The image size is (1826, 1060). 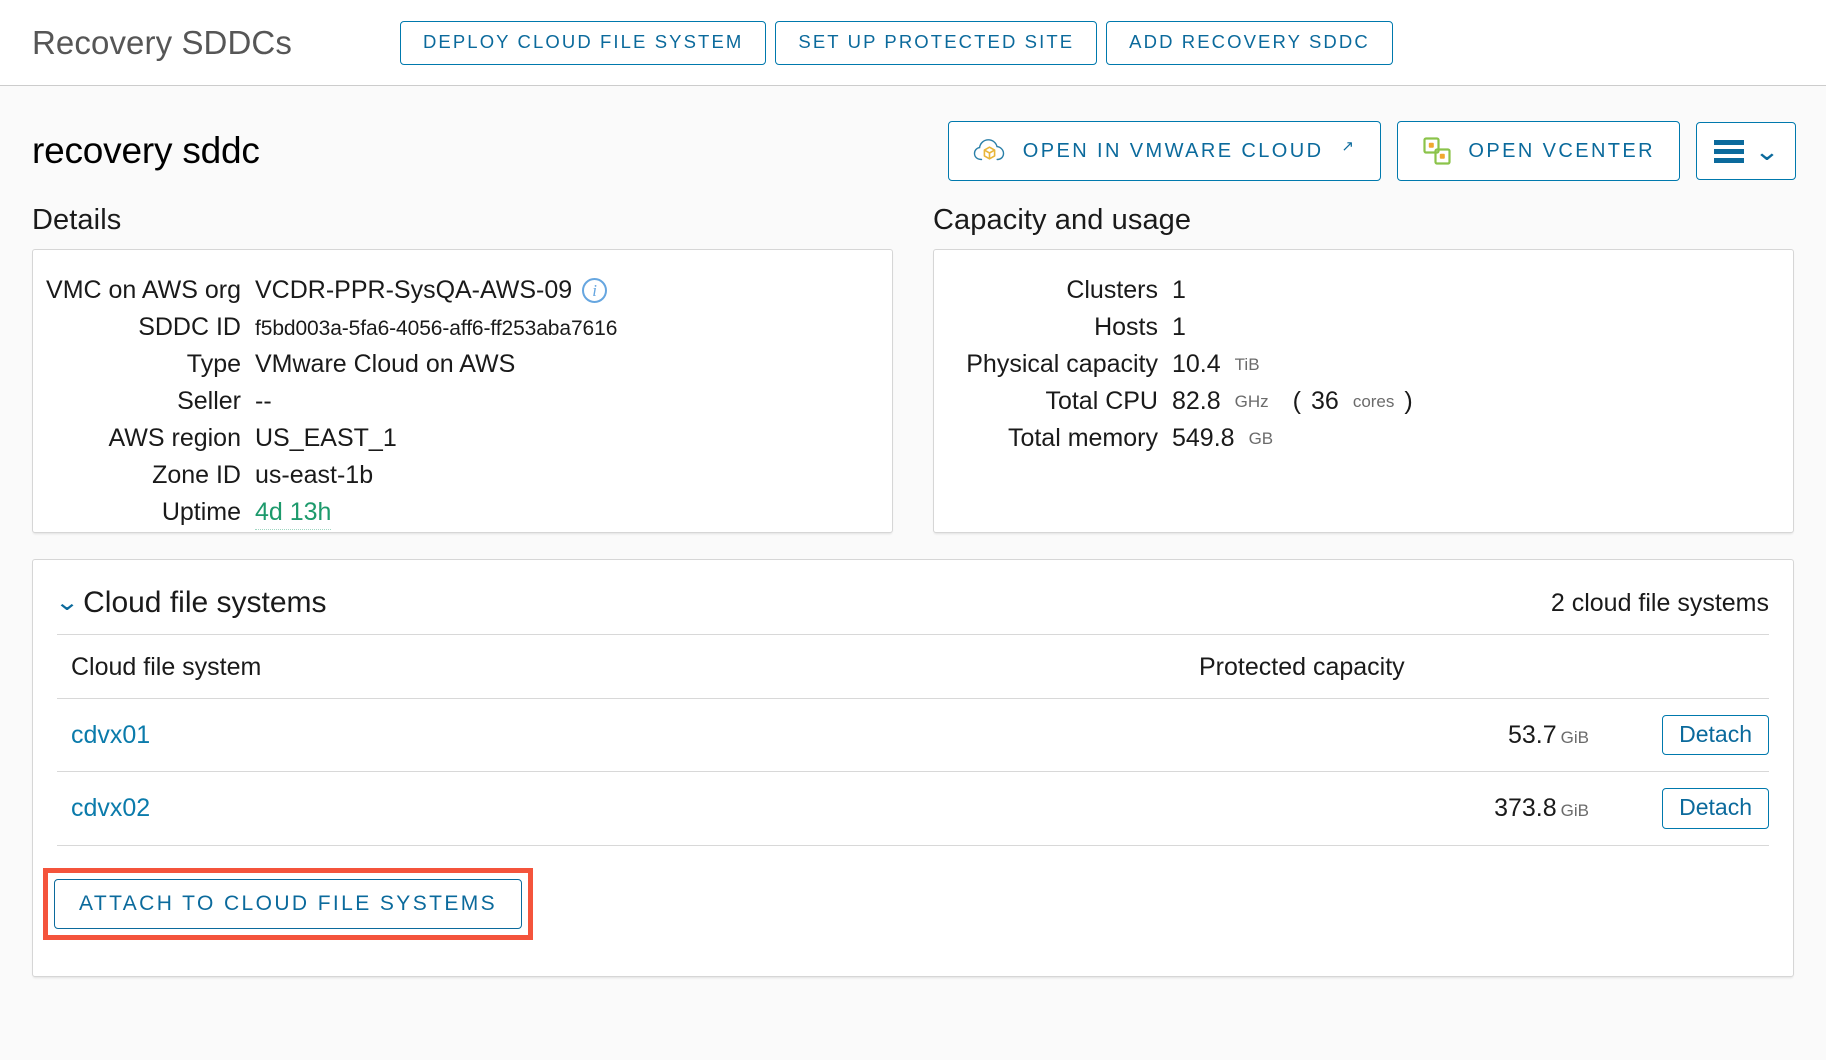 What do you see at coordinates (263, 401) in the screenshot?
I see `detail-value: --` at bounding box center [263, 401].